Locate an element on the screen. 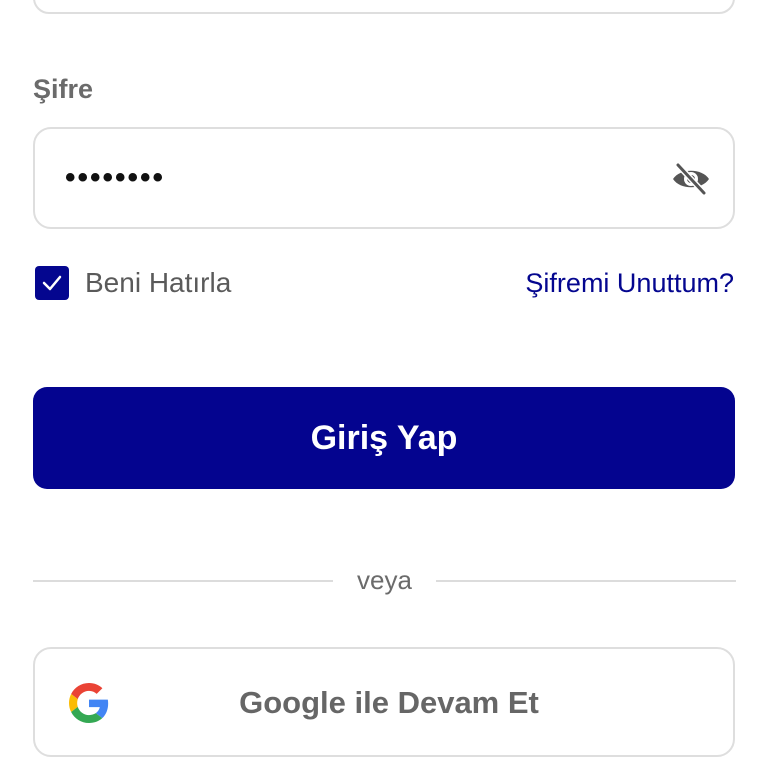 This screenshot has height=768, width=768. previous-input-field is located at coordinates (384, 7).